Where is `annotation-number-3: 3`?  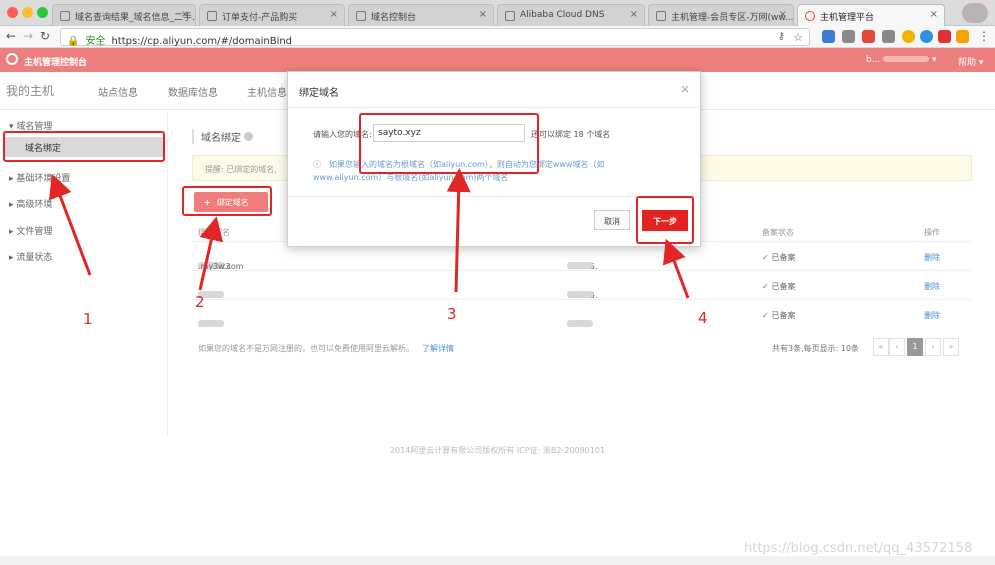
annotation-number-3: 3 is located at coordinates (452, 314).